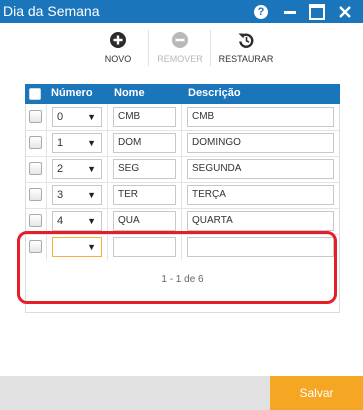 Image resolution: width=363 pixels, height=410 pixels. What do you see at coordinates (77, 143) in the screenshot?
I see `numero-select: 1 ▼` at bounding box center [77, 143].